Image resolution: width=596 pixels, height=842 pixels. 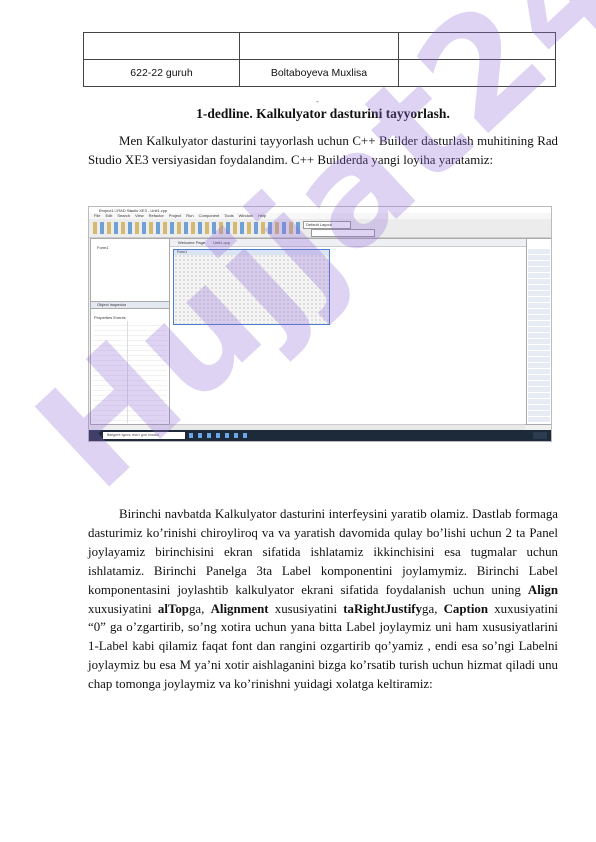 I want to click on taskbar-search: Введите здесь текст для поиска, so click(x=144, y=435).